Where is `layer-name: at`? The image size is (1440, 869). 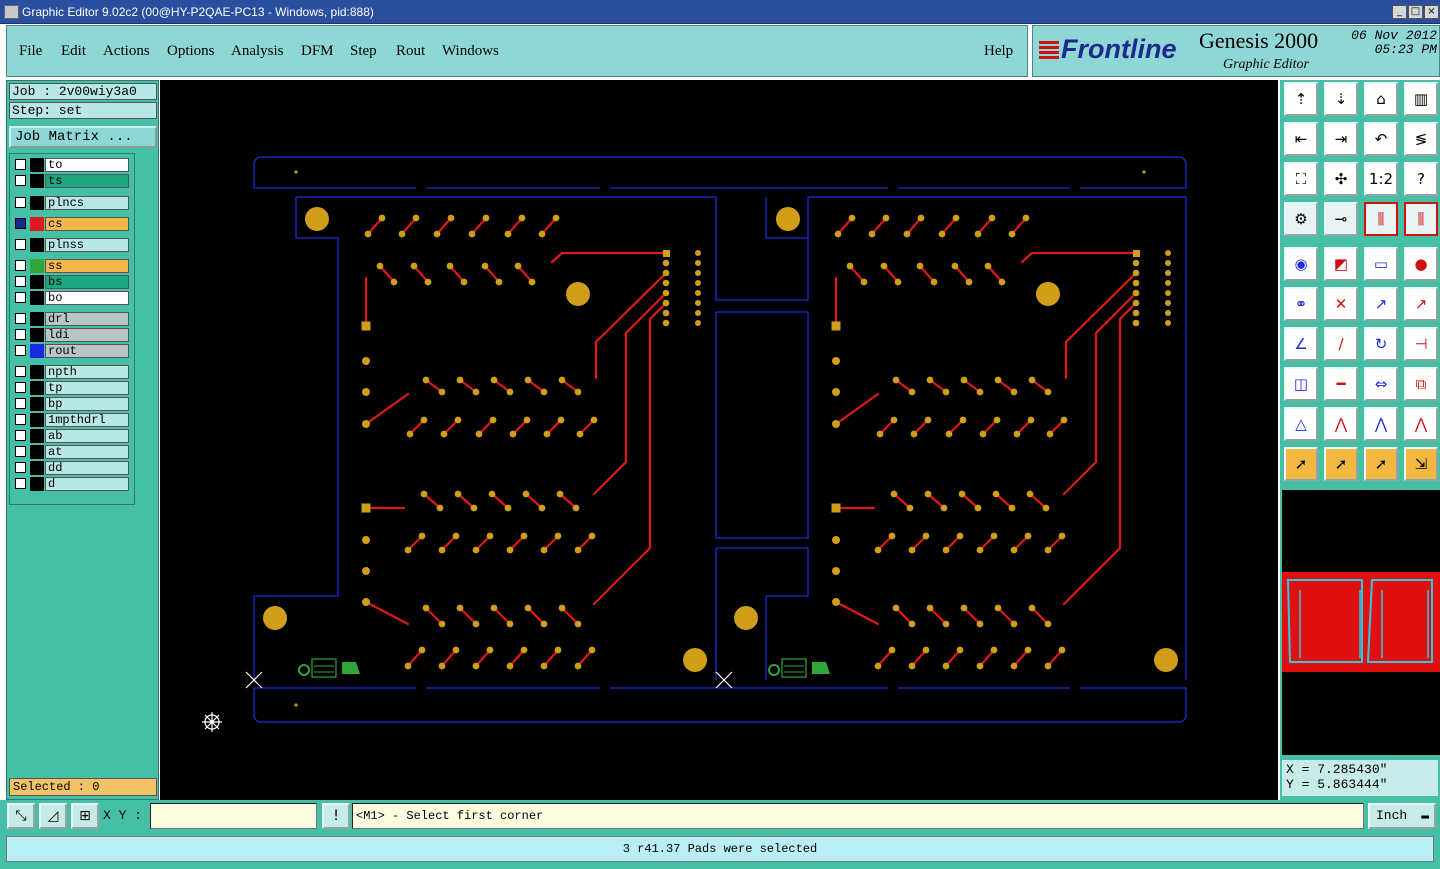 layer-name: at is located at coordinates (87, 452).